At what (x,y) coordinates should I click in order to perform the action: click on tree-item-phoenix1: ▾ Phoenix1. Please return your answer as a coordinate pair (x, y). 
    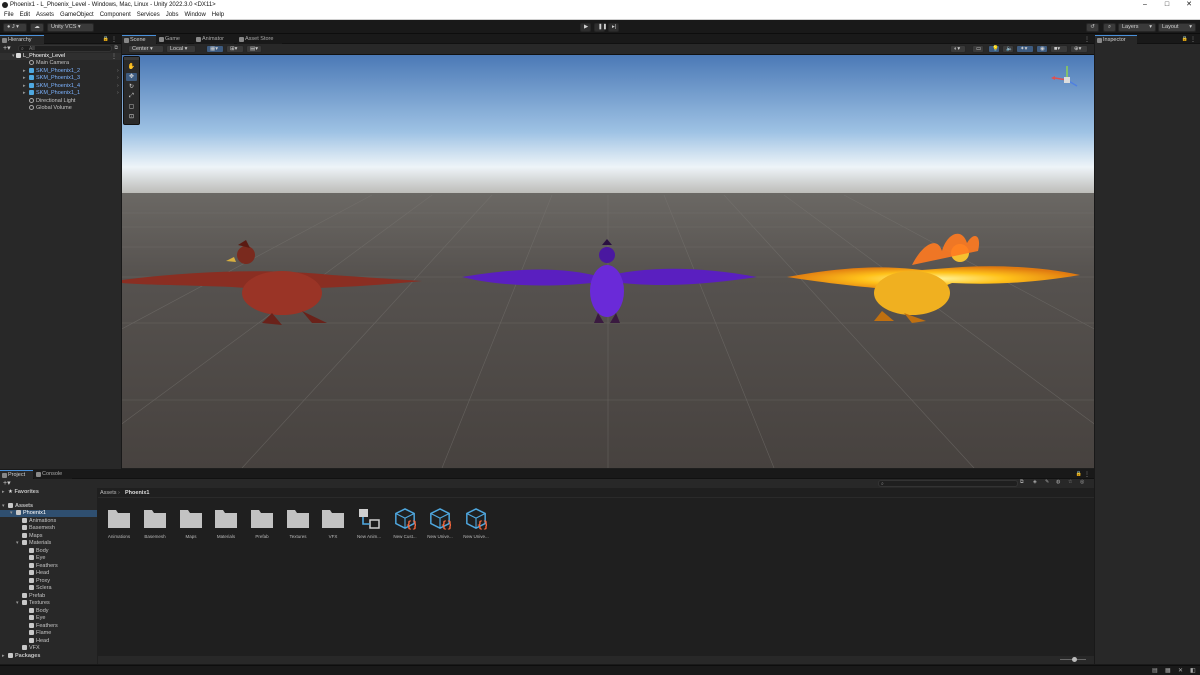
    Looking at the image, I should click on (28, 513).